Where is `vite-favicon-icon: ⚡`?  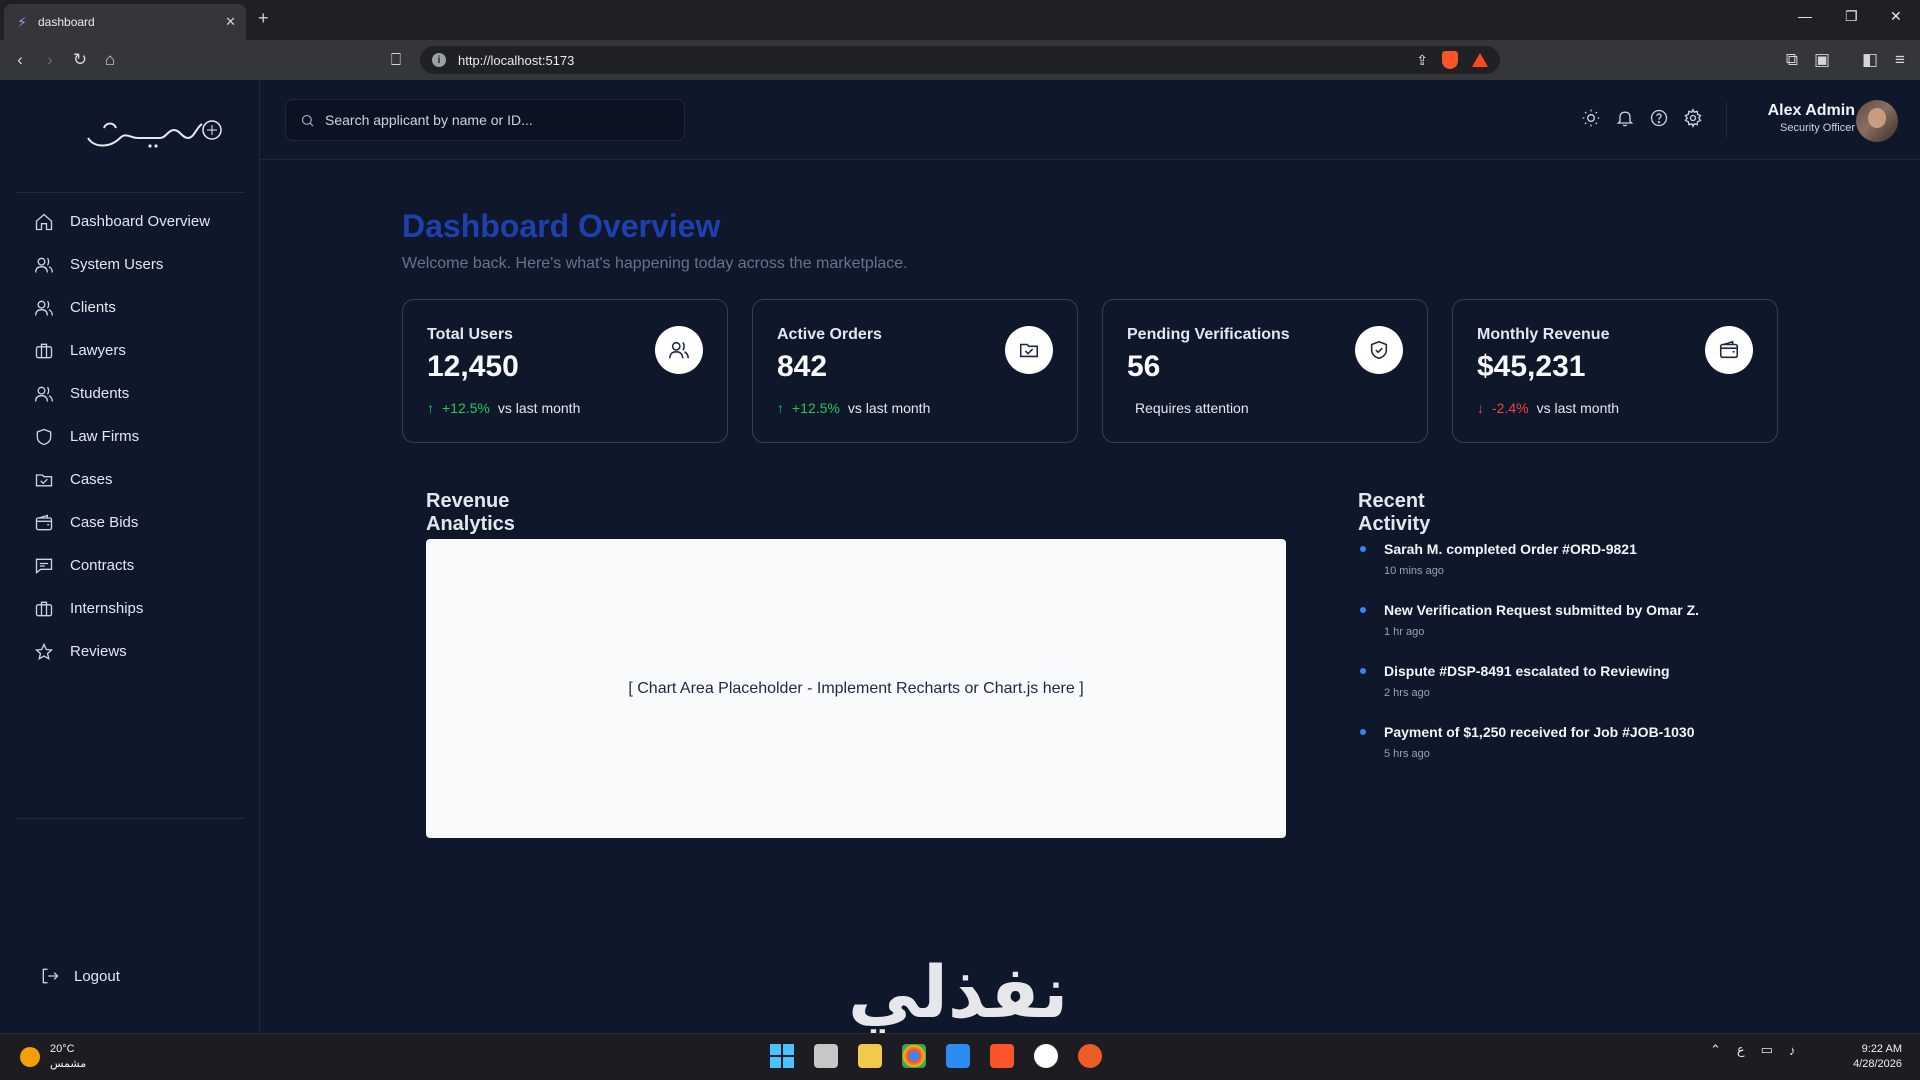 vite-favicon-icon: ⚡ is located at coordinates (22, 21).